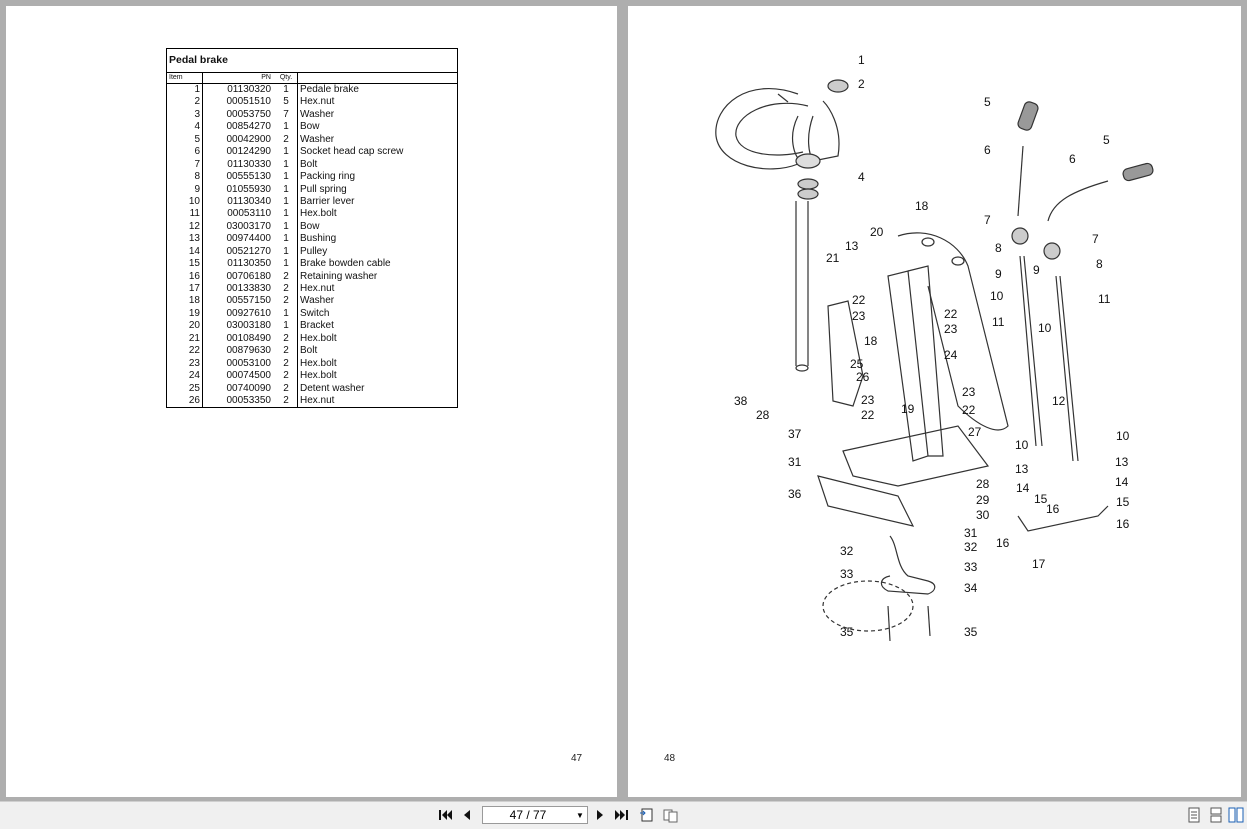 The height and width of the screenshot is (829, 1247). Describe the element at coordinates (1023, 488) in the screenshot. I see `callout-number: 14` at that location.